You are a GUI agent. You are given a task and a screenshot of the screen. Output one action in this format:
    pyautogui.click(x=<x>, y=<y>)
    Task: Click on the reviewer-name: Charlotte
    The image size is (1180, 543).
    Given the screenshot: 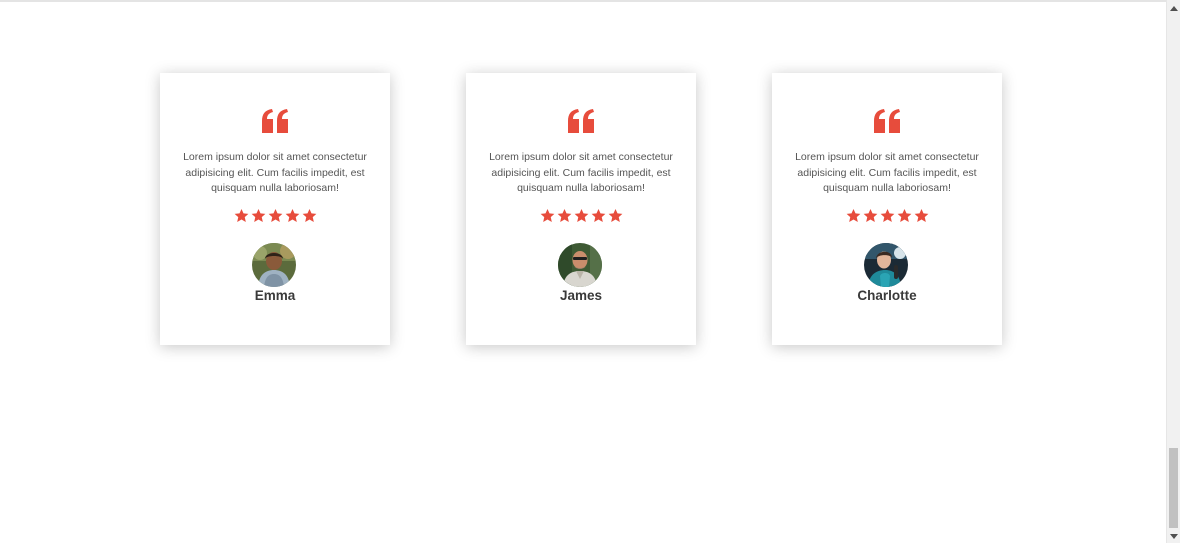 What is the action you would take?
    pyautogui.click(x=887, y=295)
    